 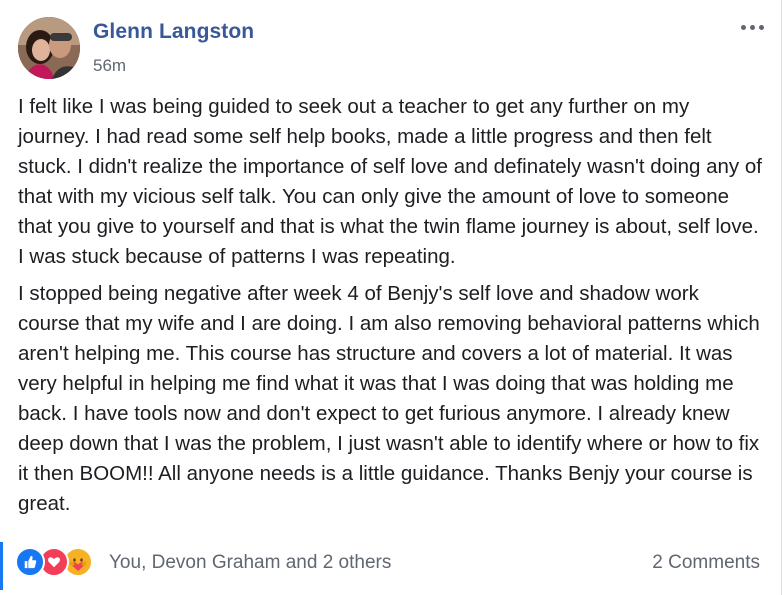 I want to click on reaction-icons, so click(x=54, y=562).